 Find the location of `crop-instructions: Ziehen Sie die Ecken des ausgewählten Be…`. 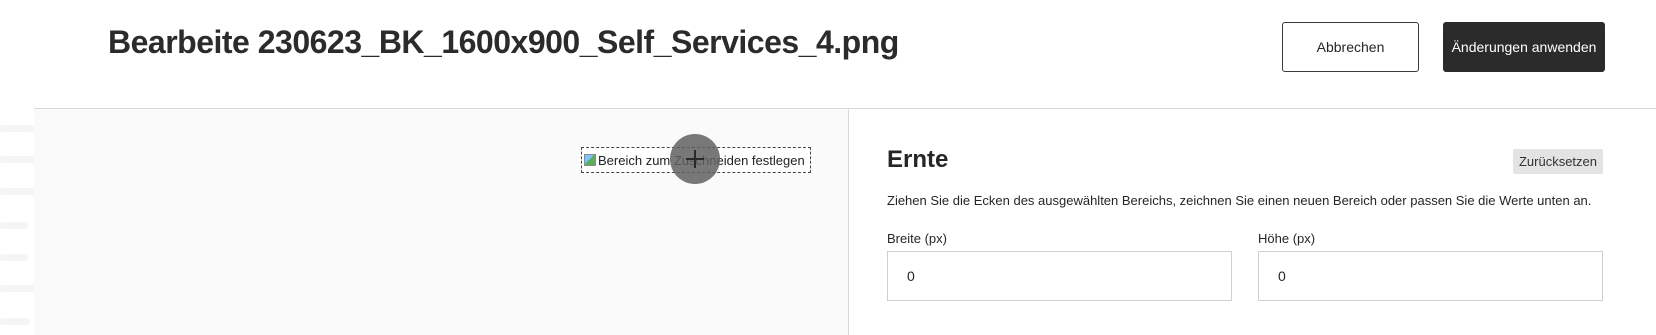

crop-instructions: Ziehen Sie die Ecken des ausgewählten Be… is located at coordinates (1239, 200).